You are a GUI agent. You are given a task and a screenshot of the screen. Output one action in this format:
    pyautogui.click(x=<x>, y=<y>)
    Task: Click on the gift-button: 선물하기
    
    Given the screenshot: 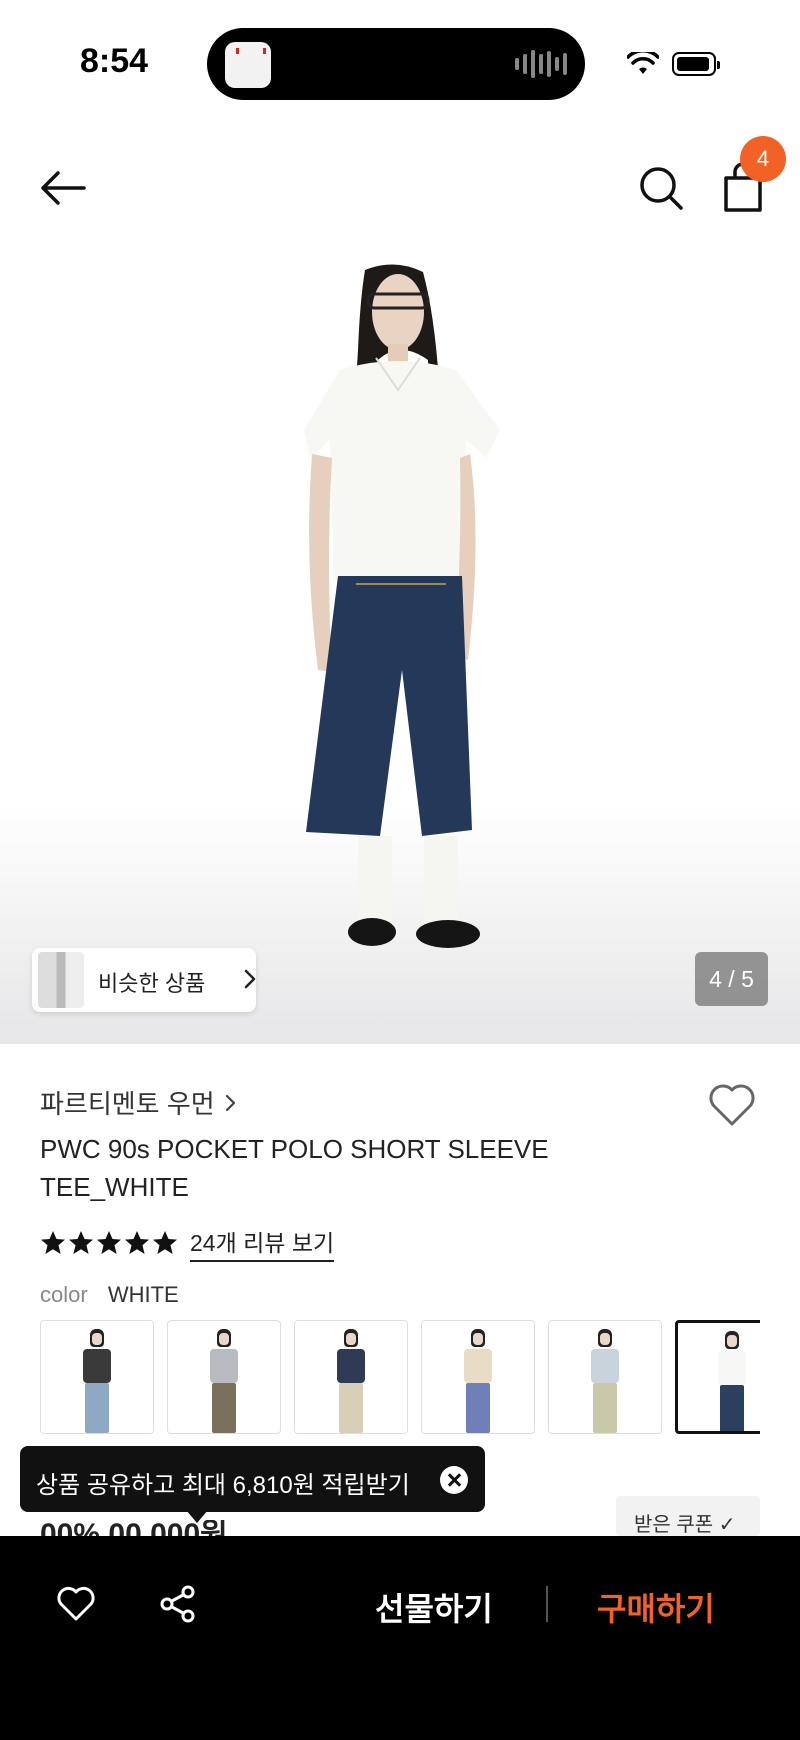 What is the action you would take?
    pyautogui.click(x=434, y=1607)
    